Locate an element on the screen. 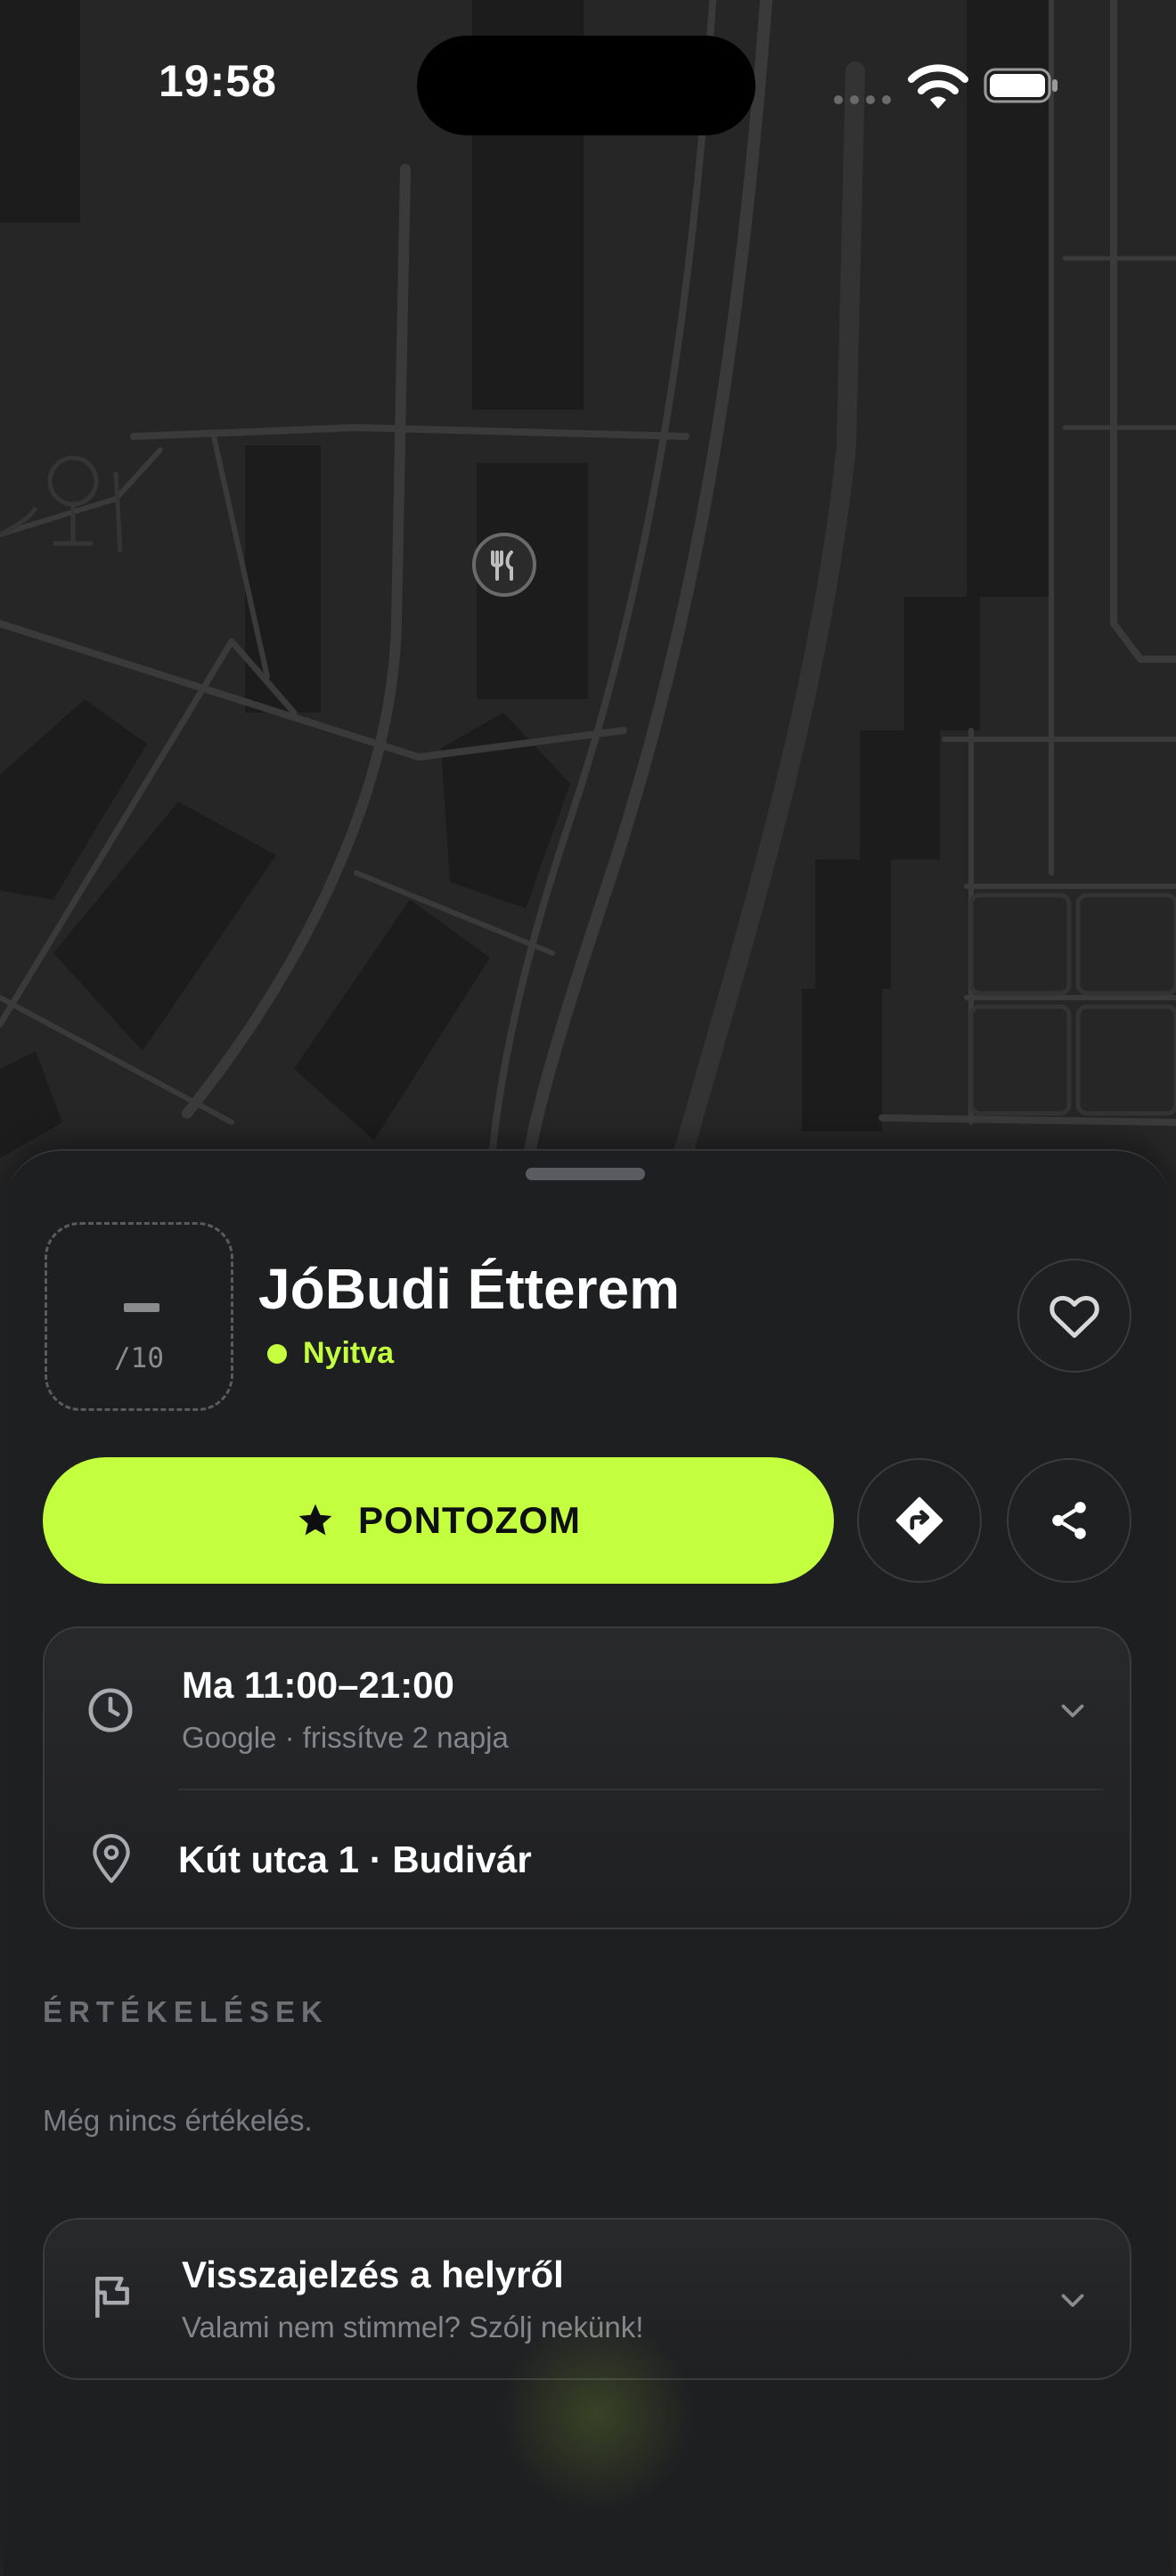  wifi-icon is located at coordinates (938, 87).